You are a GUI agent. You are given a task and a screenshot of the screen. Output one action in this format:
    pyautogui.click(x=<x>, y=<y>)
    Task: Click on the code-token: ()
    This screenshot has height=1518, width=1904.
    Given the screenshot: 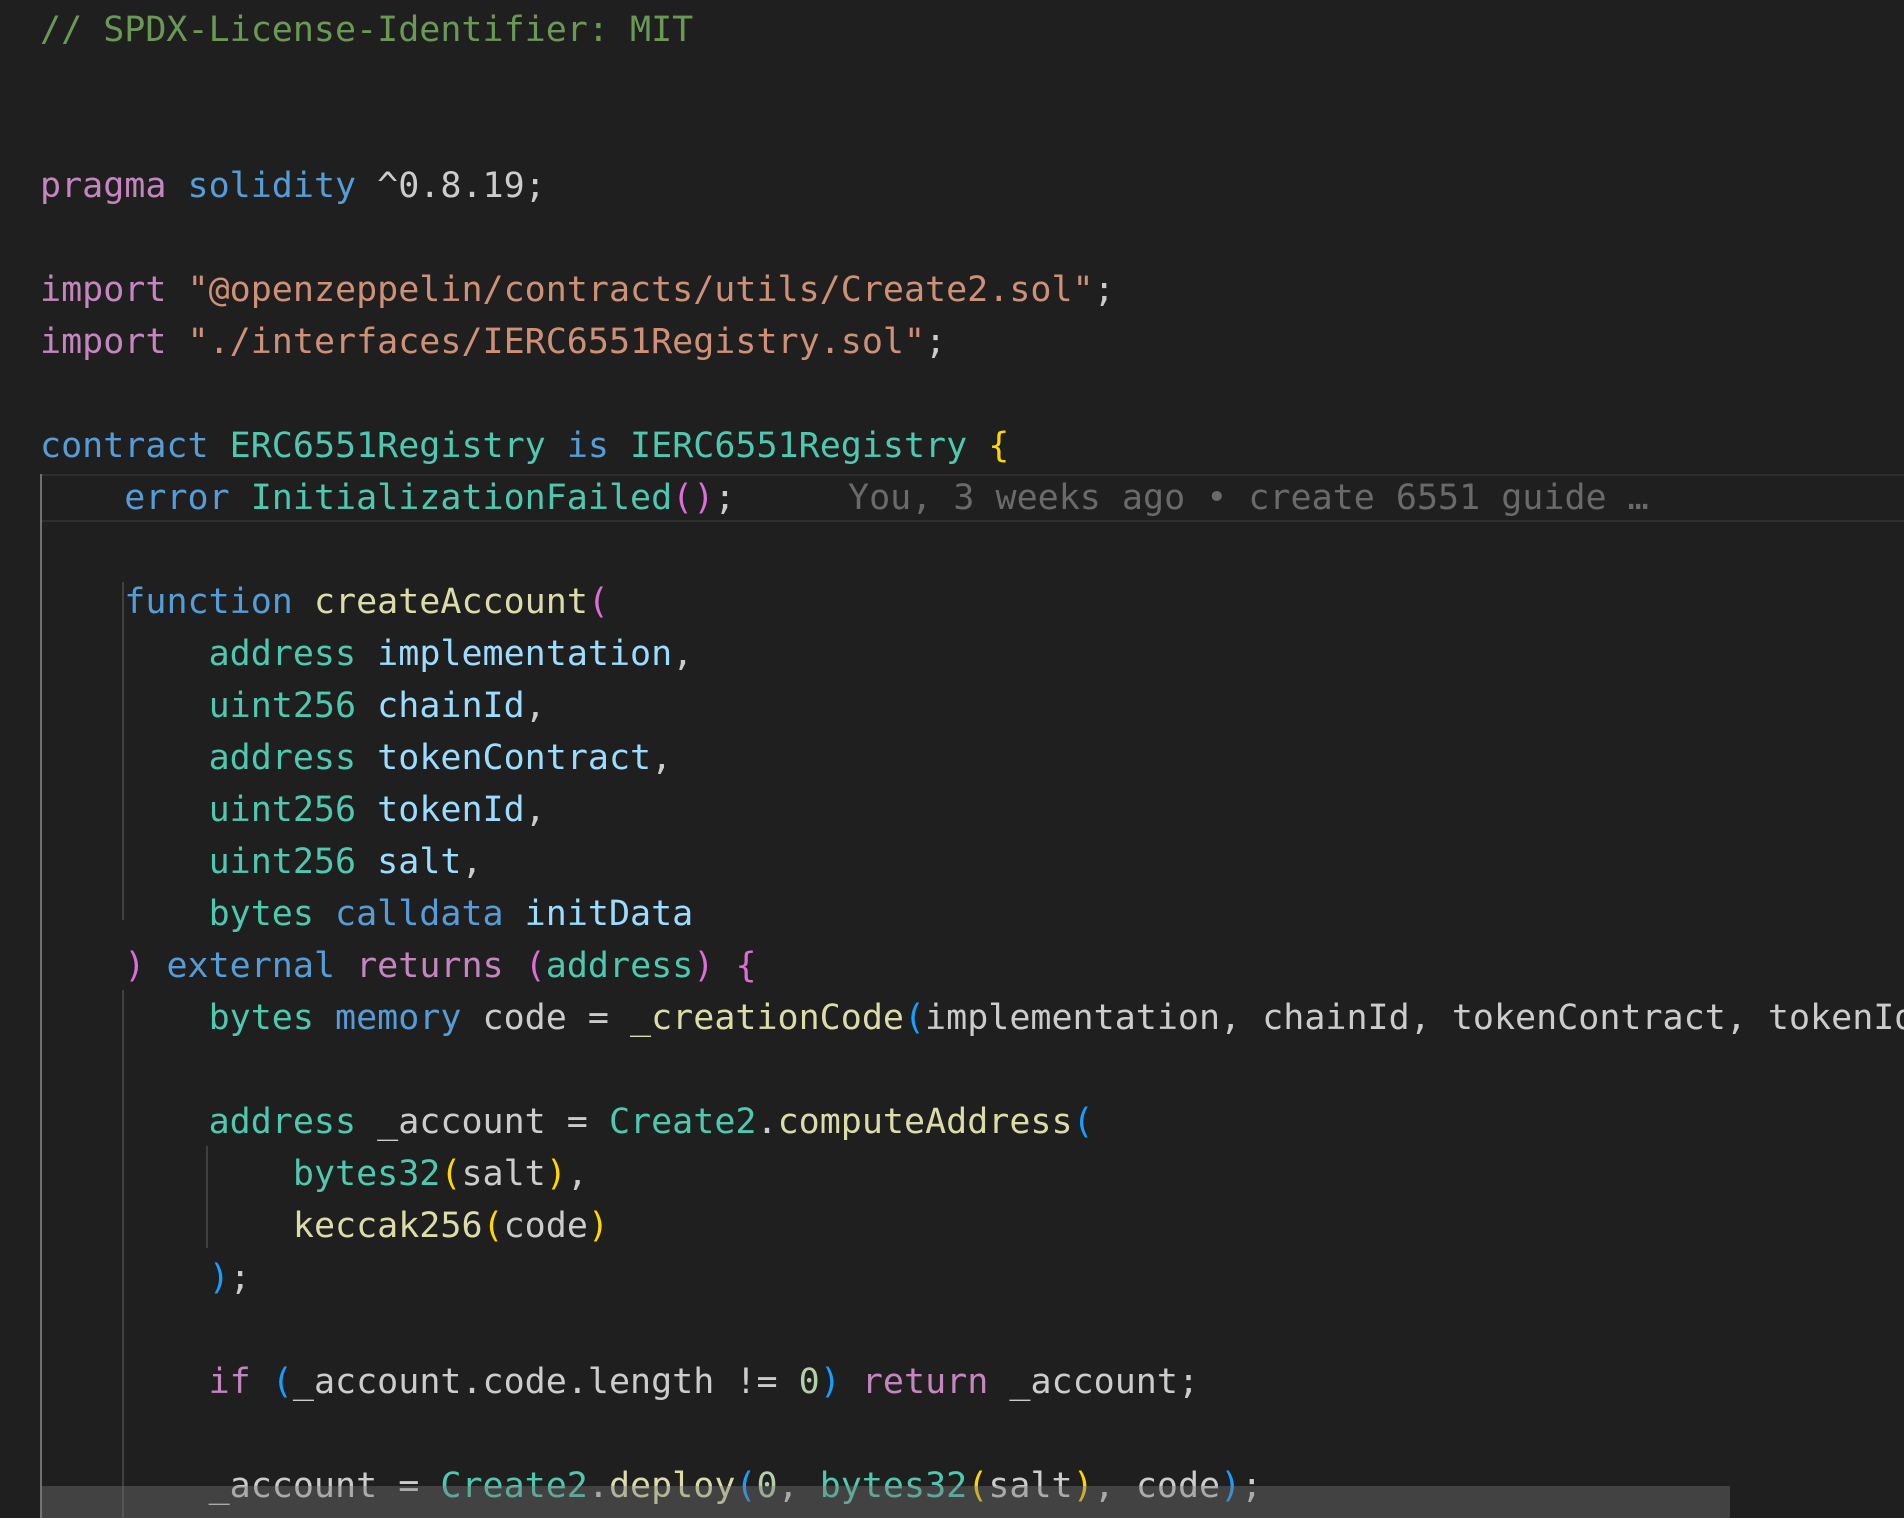 What is the action you would take?
    pyautogui.click(x=693, y=498)
    